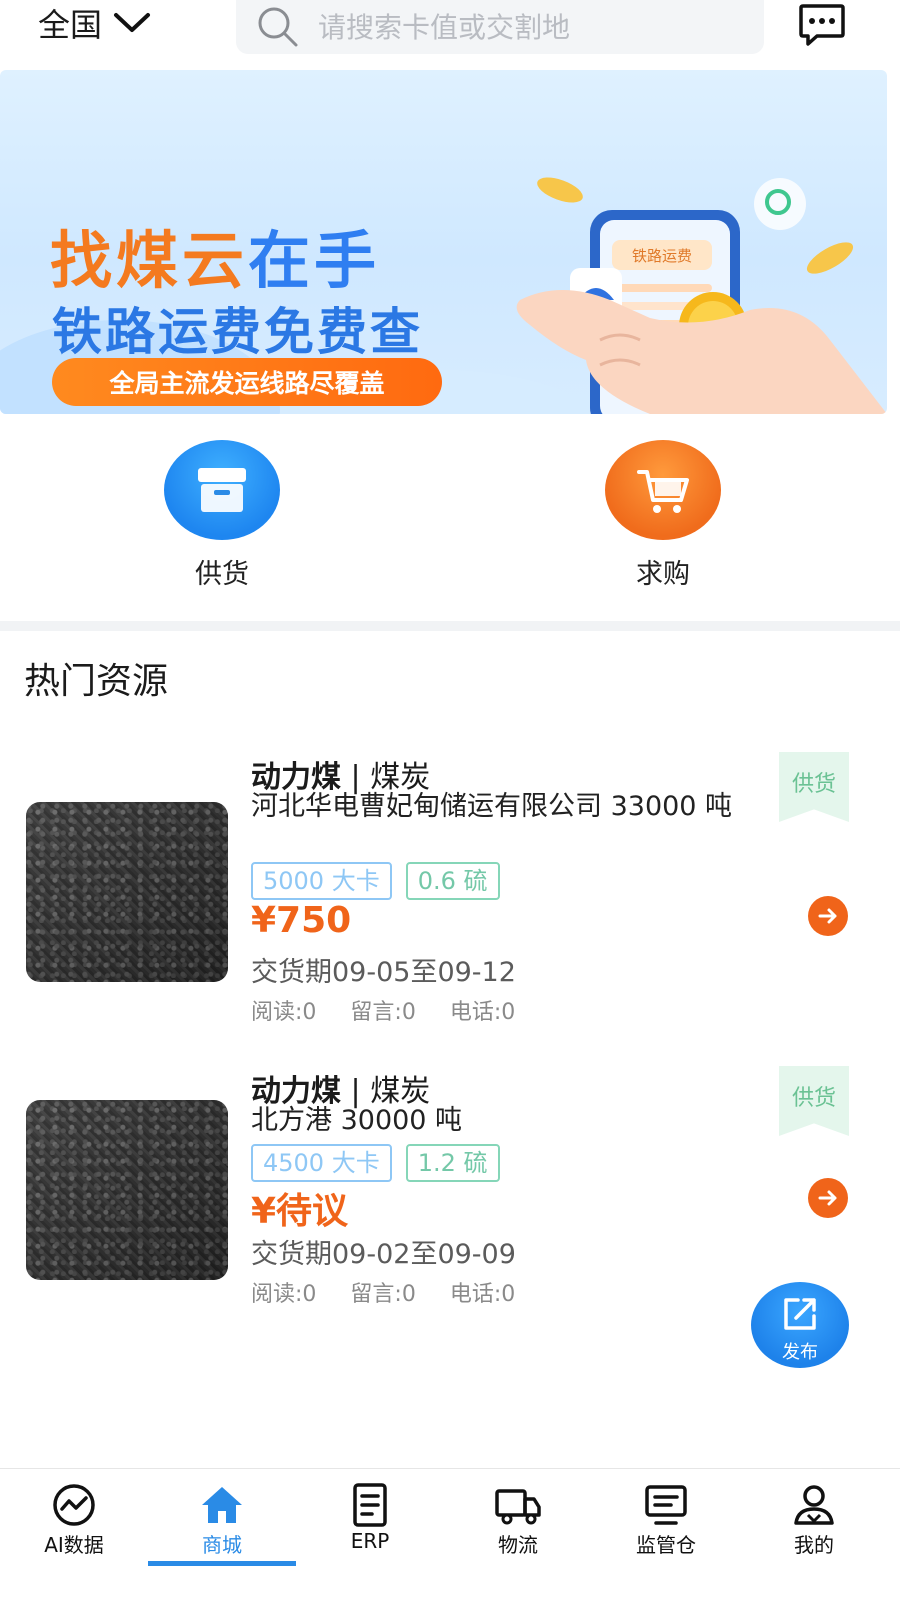  I want to click on phone-hand-illustration: 铁路运费, so click(701, 295).